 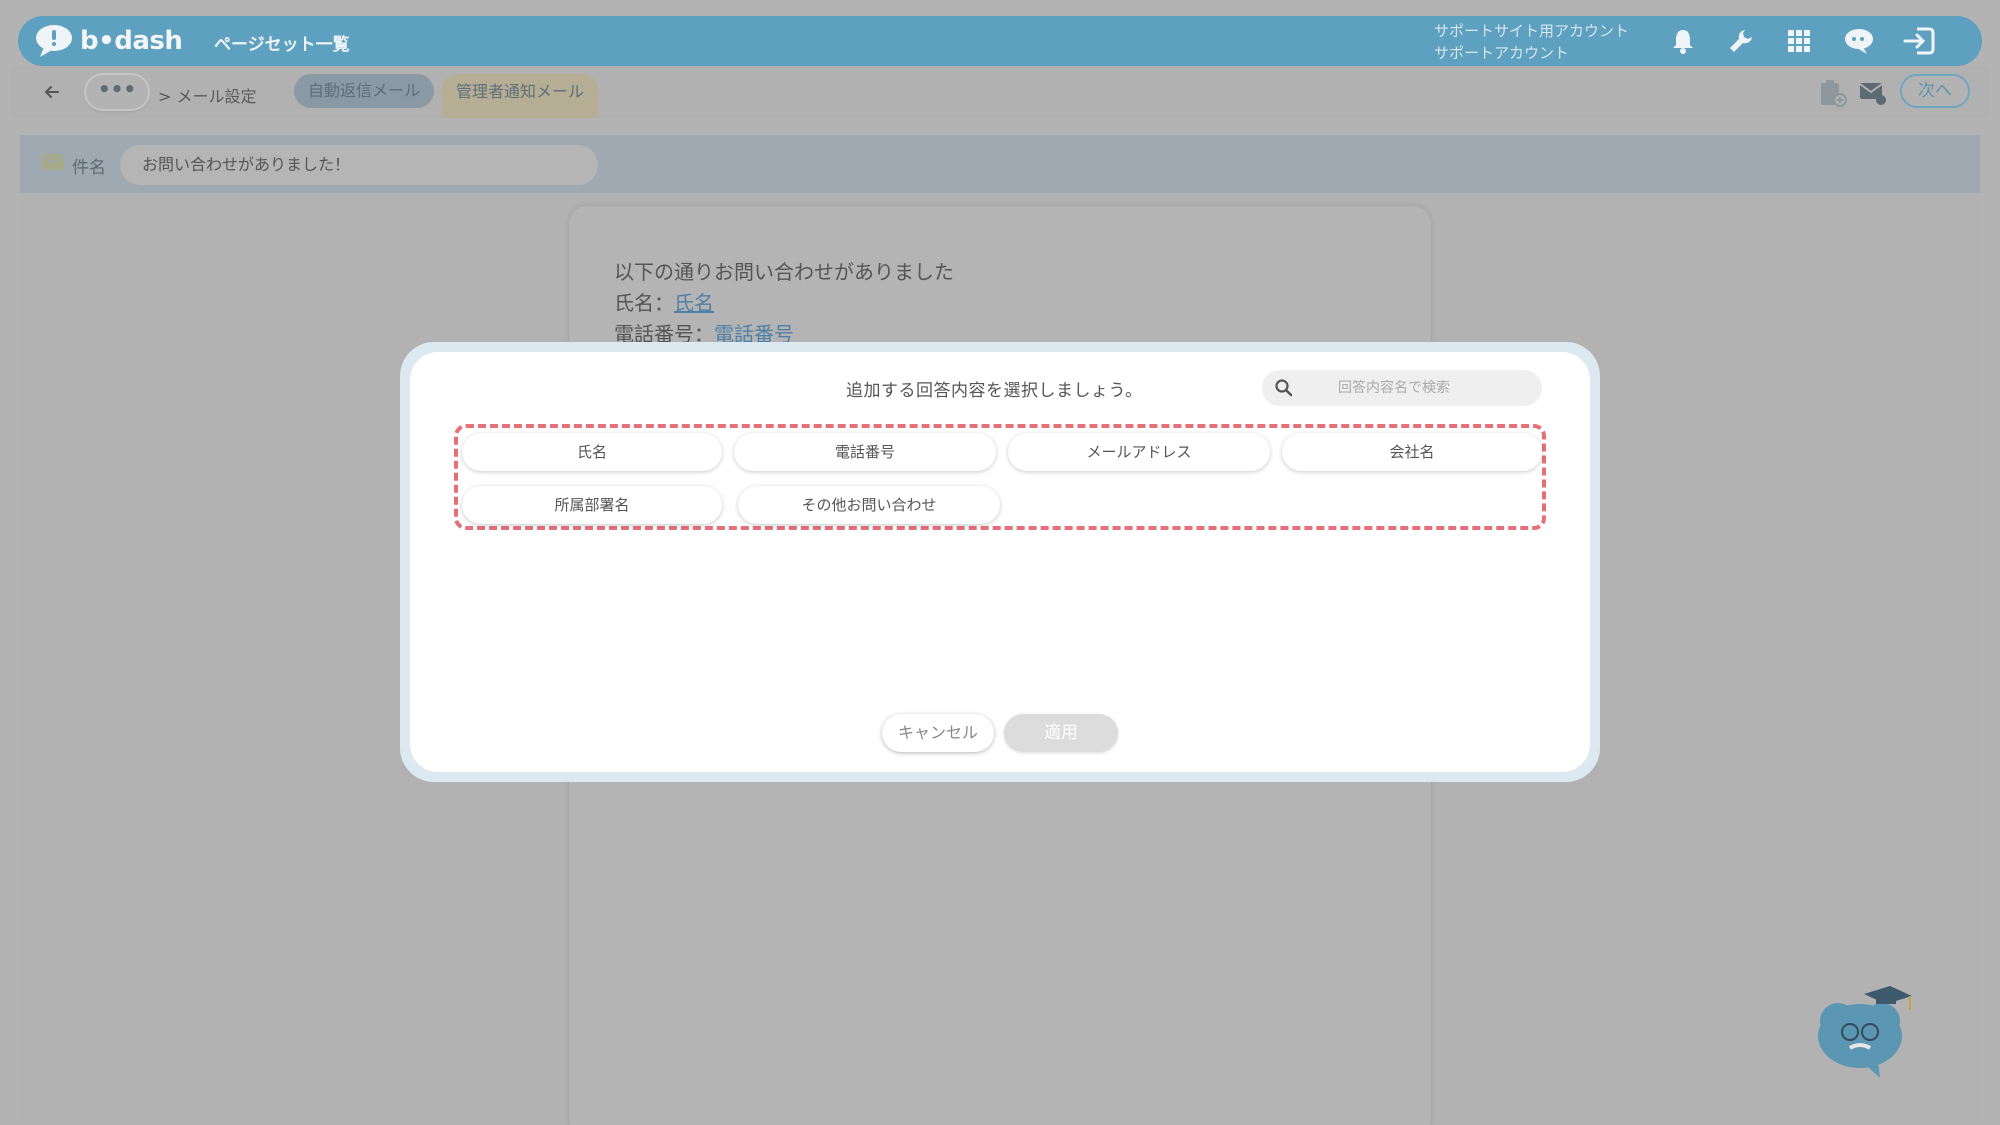 I want to click on mascot-helper-icon, so click(x=1865, y=1028).